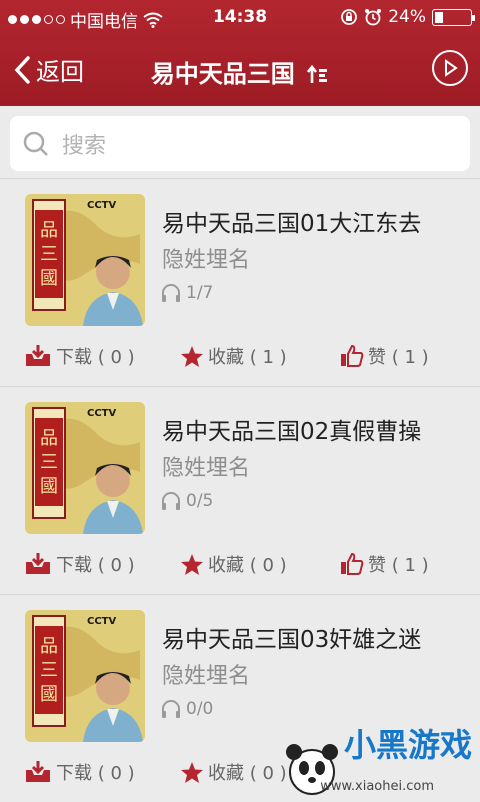  What do you see at coordinates (186, 709) in the screenshot?
I see `play-count: 0/0` at bounding box center [186, 709].